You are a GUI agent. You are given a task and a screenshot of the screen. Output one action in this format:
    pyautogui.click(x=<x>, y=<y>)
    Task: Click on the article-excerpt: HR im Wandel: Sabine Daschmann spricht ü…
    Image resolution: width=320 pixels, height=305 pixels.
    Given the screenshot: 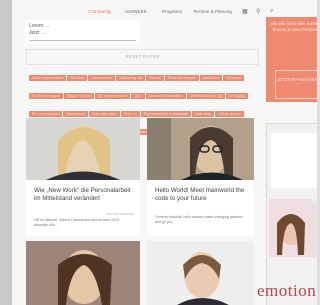 What is the action you would take?
    pyautogui.click(x=77, y=222)
    